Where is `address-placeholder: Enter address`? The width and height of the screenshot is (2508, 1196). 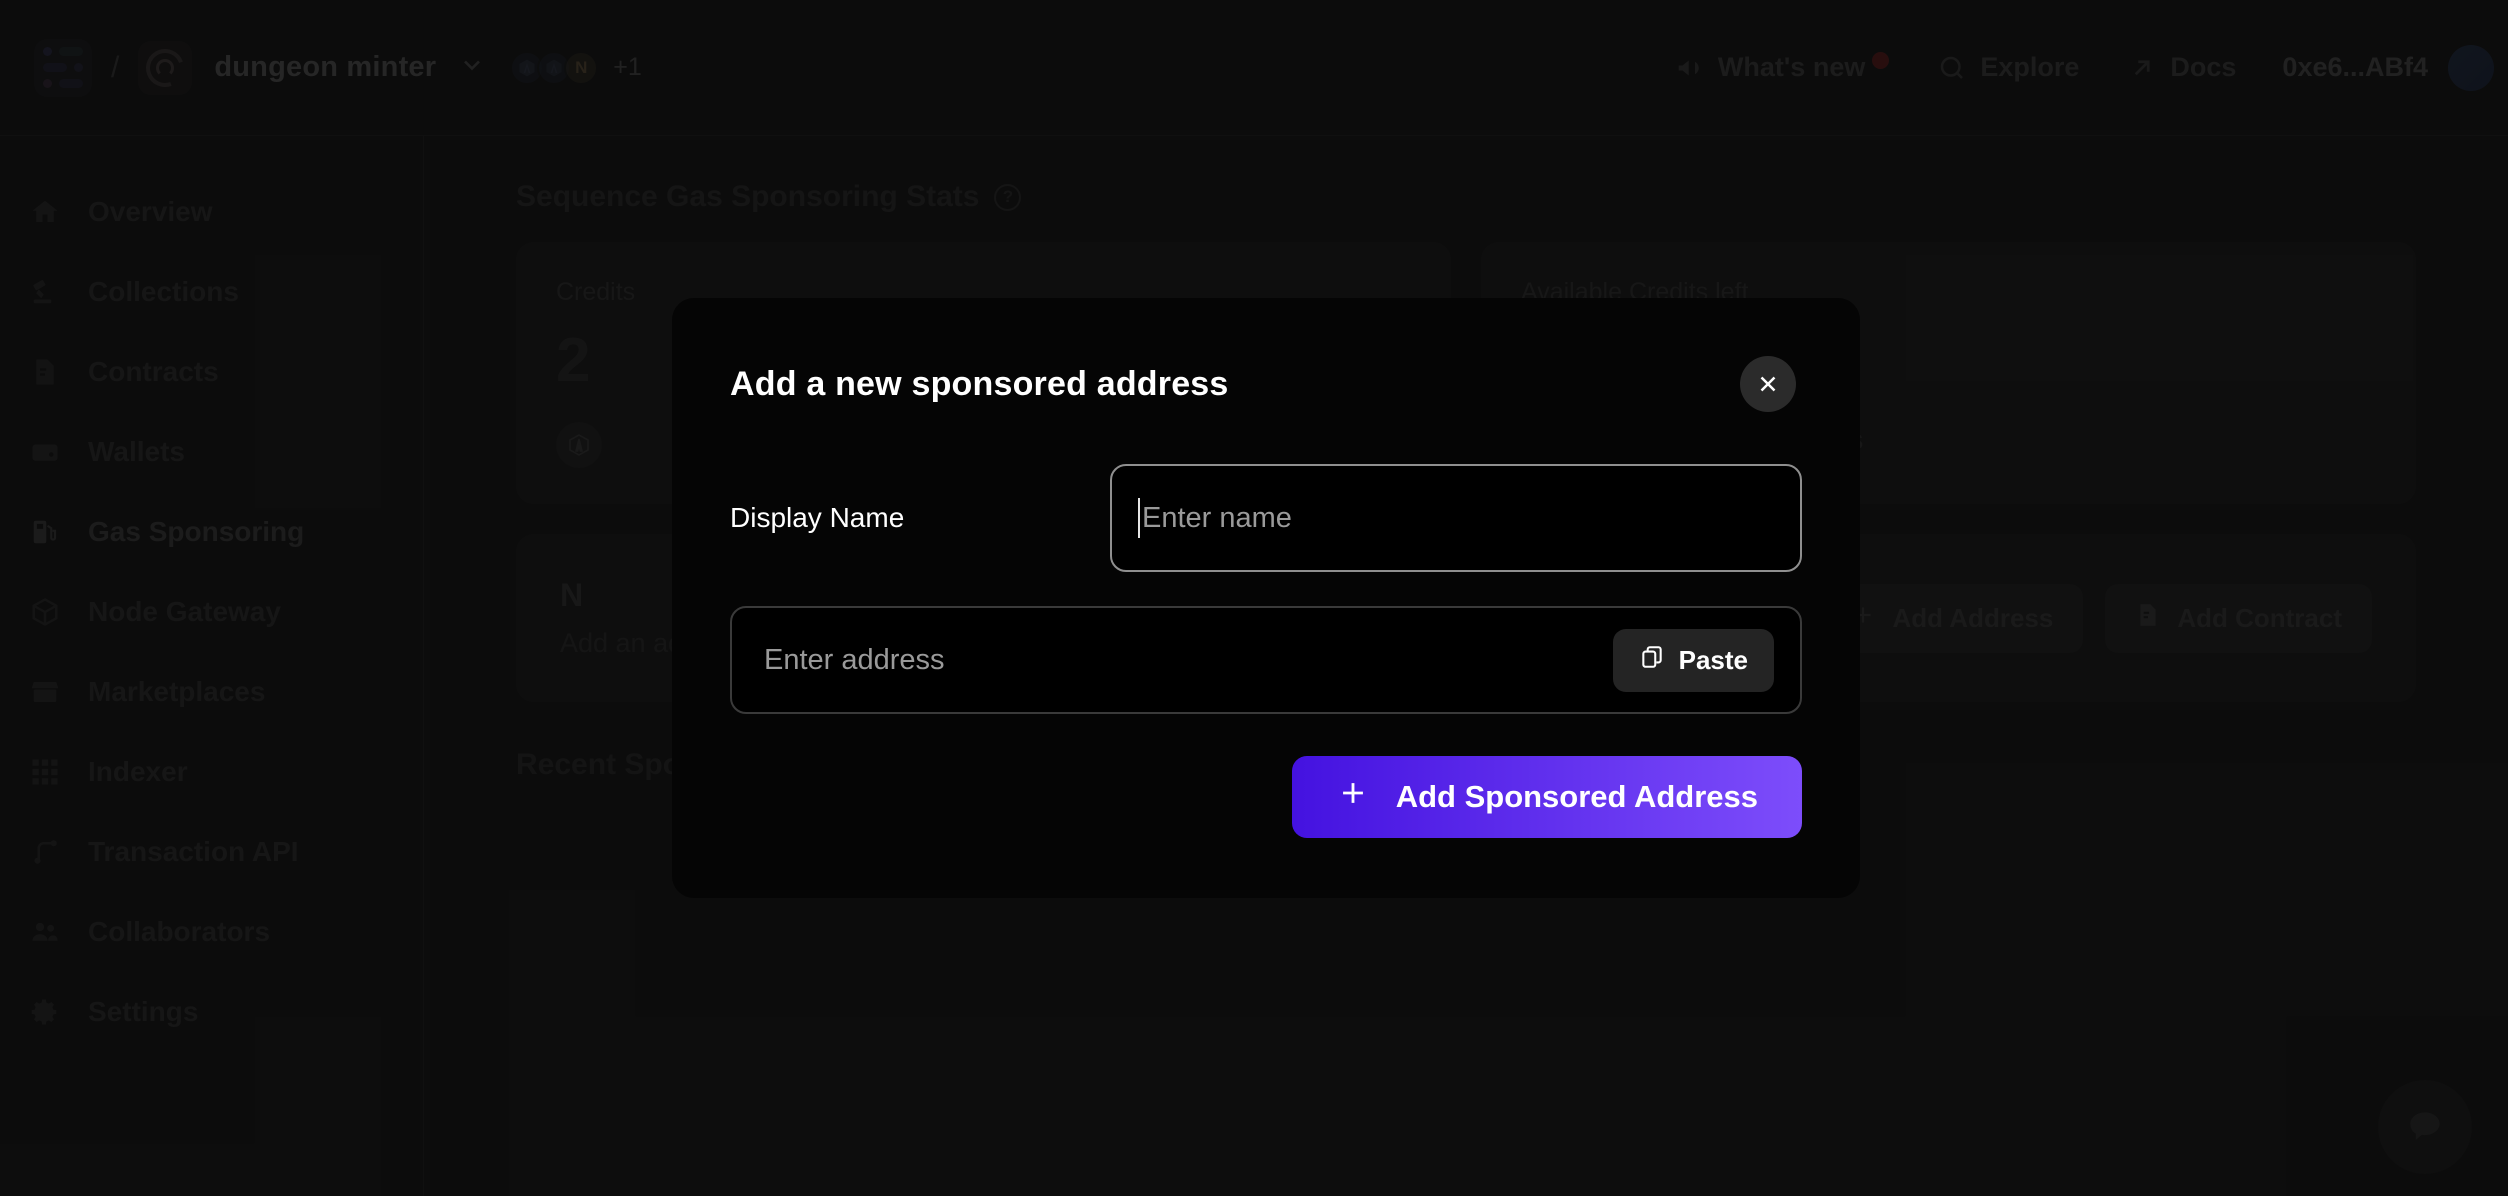
address-placeholder: Enter address is located at coordinates (854, 659).